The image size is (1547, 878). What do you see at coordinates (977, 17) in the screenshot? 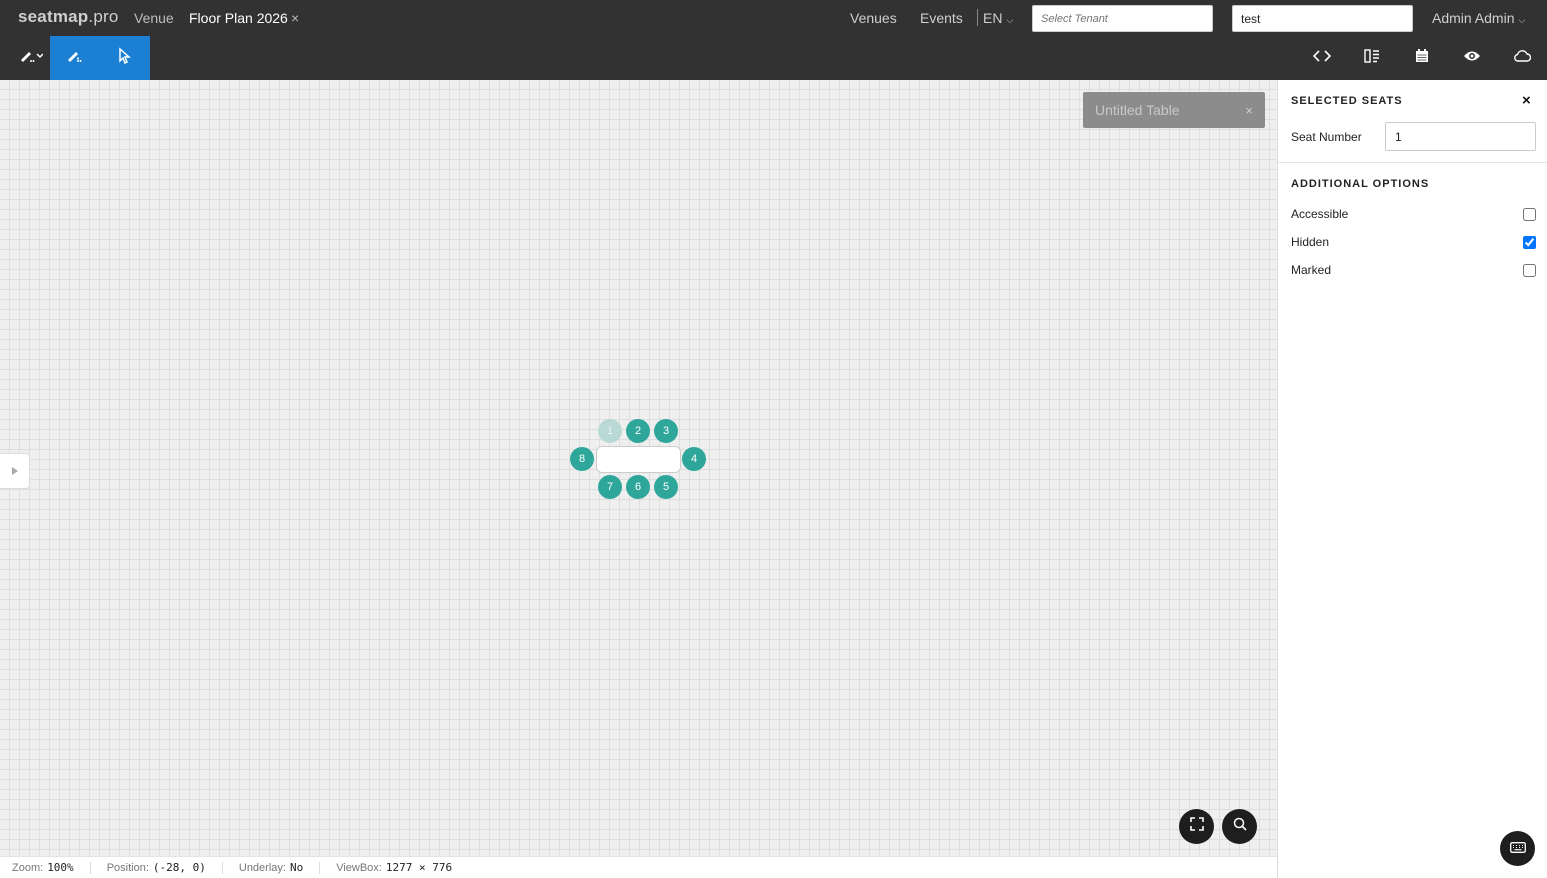
I see `language-divider` at bounding box center [977, 17].